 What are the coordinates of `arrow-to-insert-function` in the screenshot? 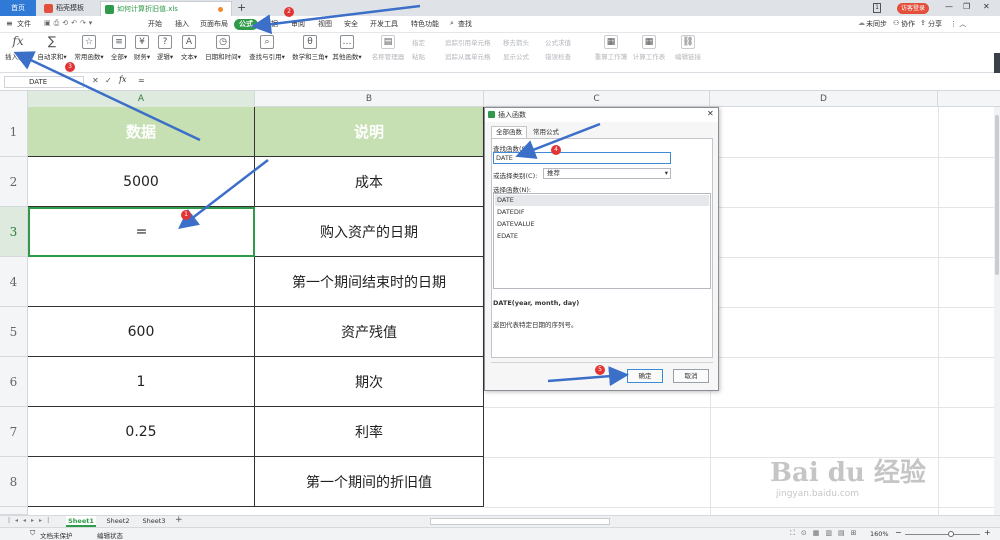 It's located at (107, 96).